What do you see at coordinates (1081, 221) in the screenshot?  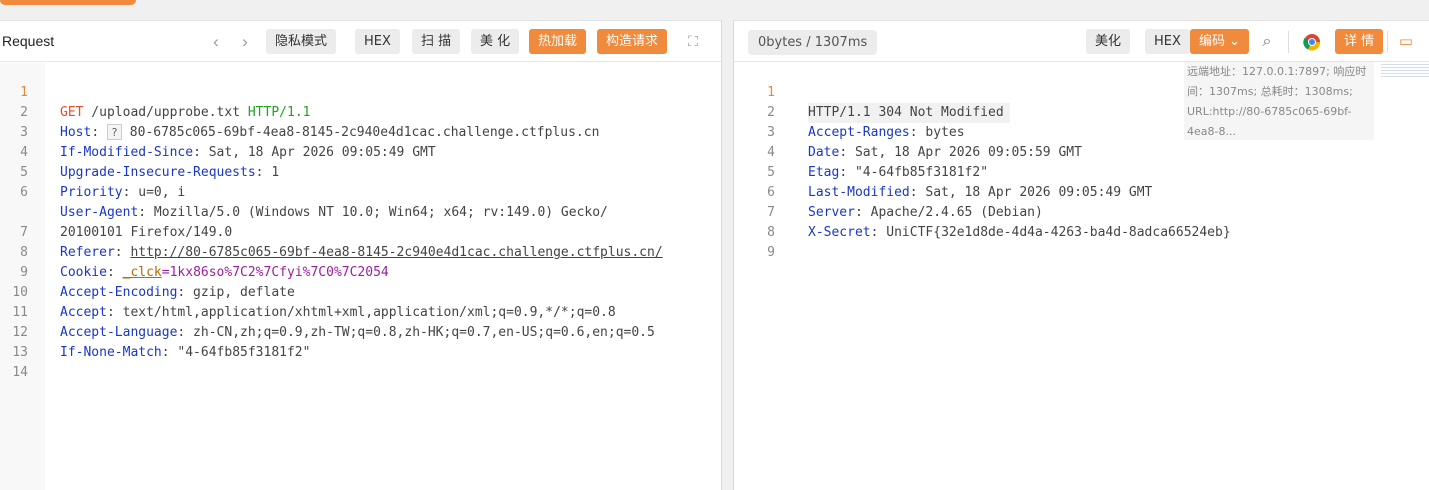 I see `code-line: 8` at bounding box center [1081, 221].